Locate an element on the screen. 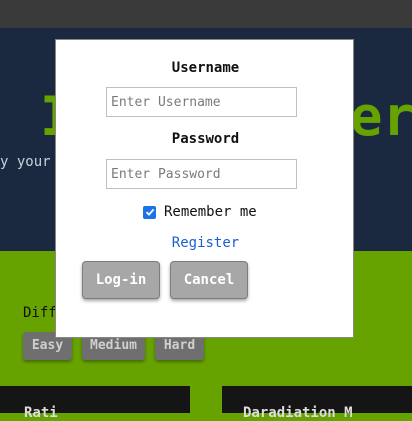  register-link: Register is located at coordinates (205, 243).